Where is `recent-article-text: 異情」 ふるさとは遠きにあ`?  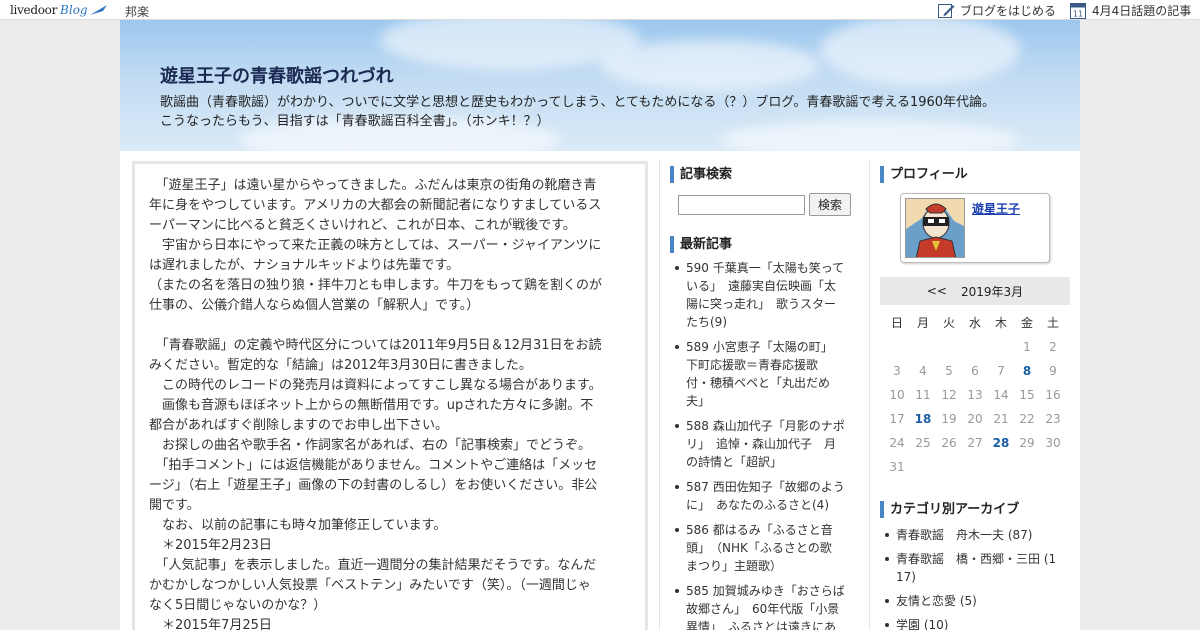
recent-article-text: 異情」 ふるさとは遠きにあ is located at coordinates (761, 625).